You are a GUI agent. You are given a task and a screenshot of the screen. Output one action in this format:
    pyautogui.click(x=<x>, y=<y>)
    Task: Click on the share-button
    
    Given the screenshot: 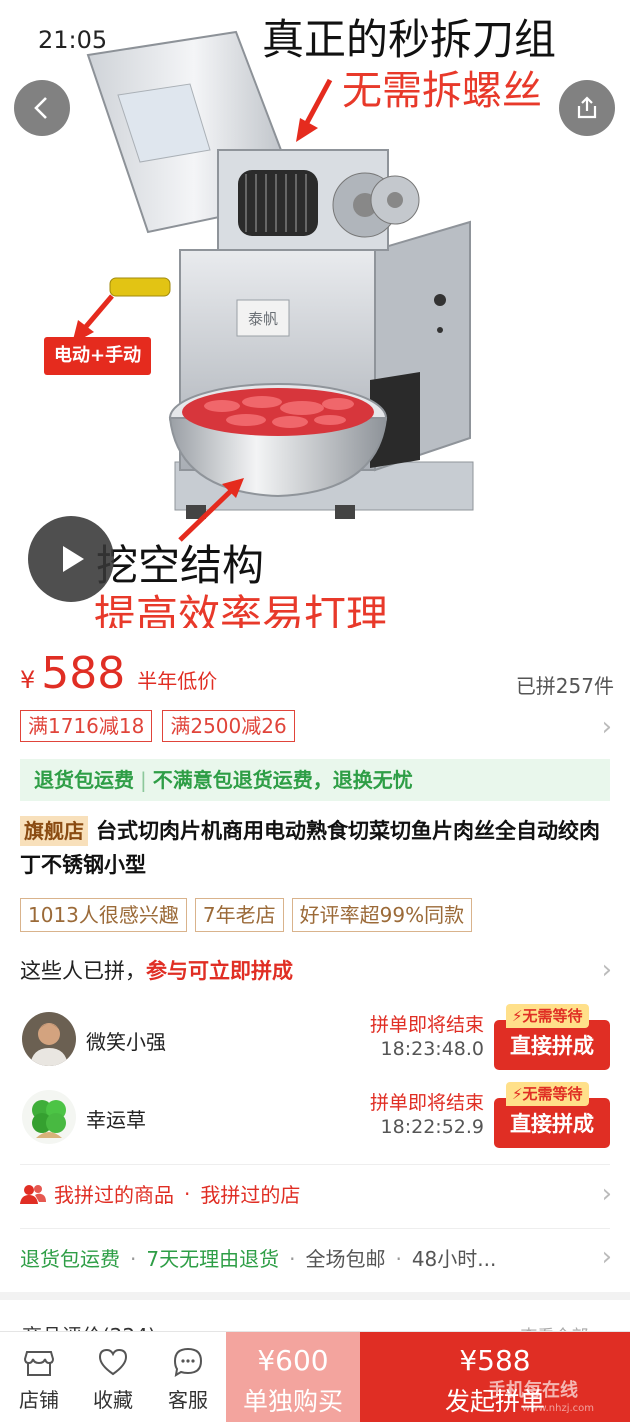 What is the action you would take?
    pyautogui.click(x=587, y=108)
    